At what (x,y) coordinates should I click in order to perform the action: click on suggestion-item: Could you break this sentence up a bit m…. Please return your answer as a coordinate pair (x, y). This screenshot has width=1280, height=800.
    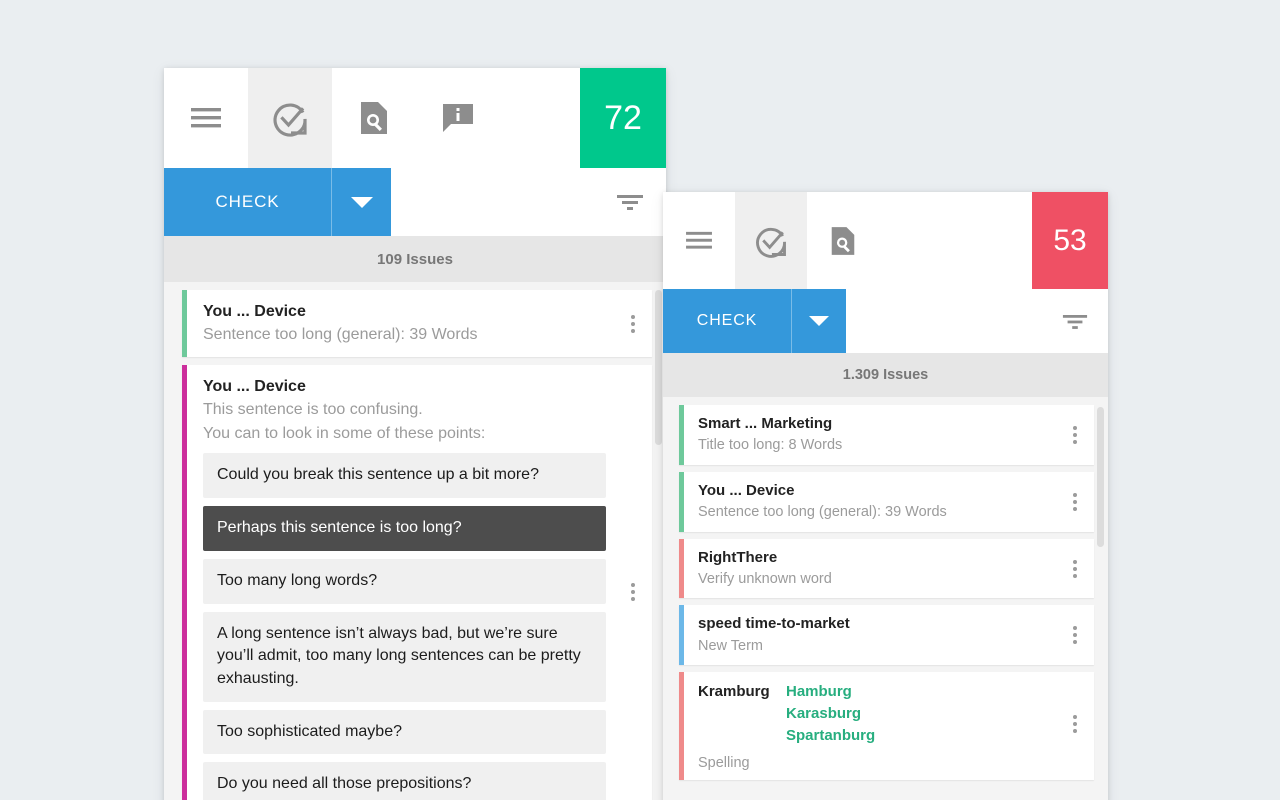
    Looking at the image, I should click on (404, 476).